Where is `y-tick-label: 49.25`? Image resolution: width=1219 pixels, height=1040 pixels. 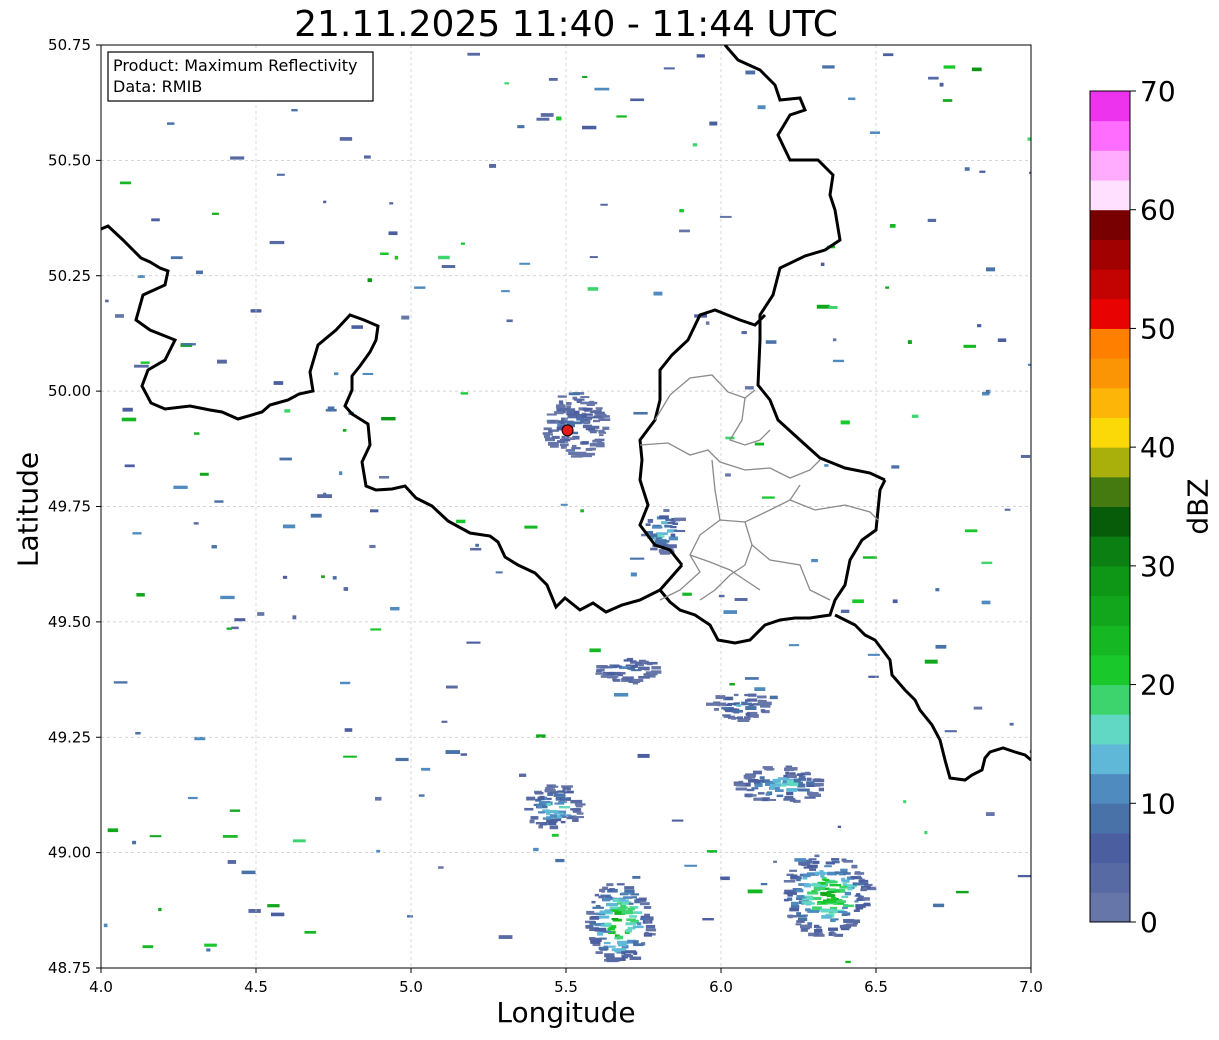 y-tick-label: 49.25 is located at coordinates (69, 737).